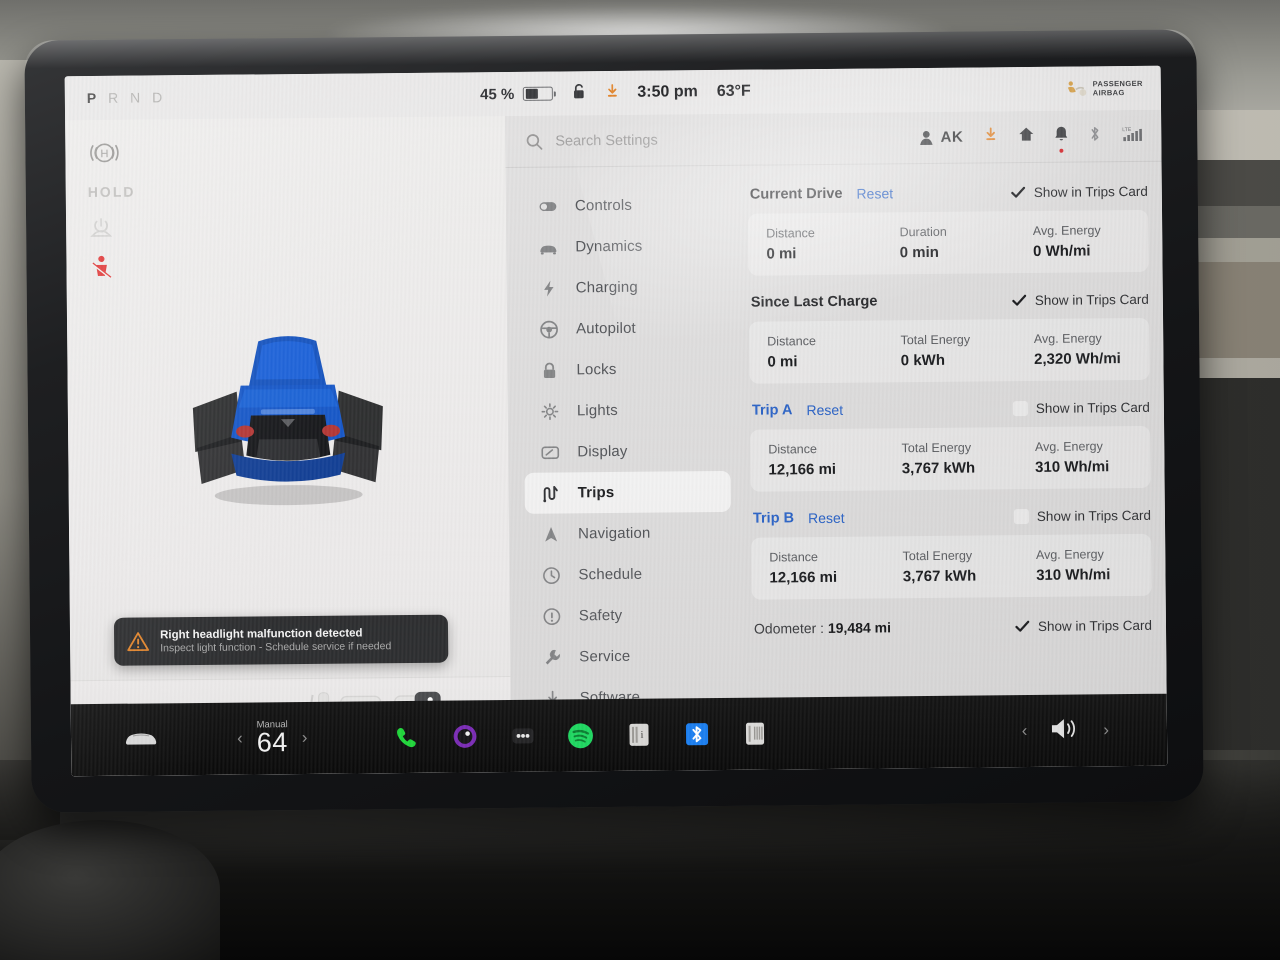 Image resolution: width=1280 pixels, height=960 pixels. What do you see at coordinates (629, 615) in the screenshot?
I see `sidebar-item-safety: Safety` at bounding box center [629, 615].